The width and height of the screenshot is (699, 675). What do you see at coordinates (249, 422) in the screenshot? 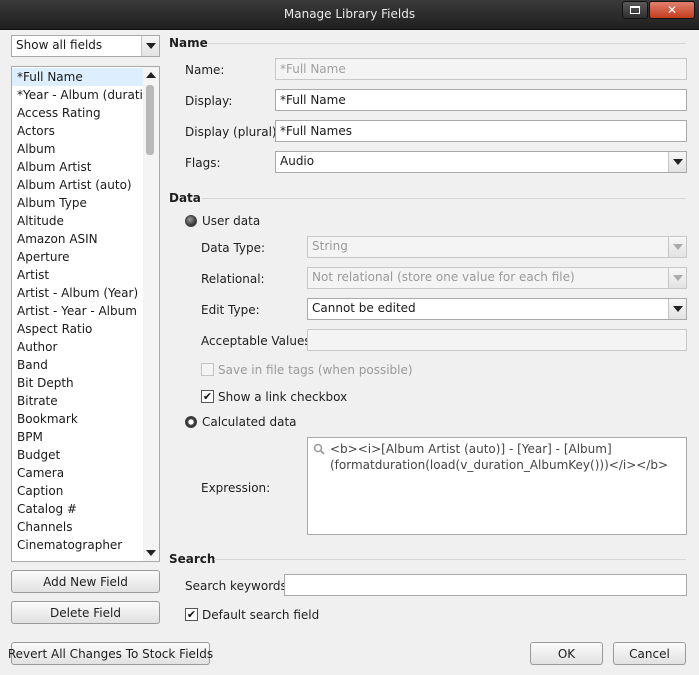
I see `calculated-data-label: Calculated data` at bounding box center [249, 422].